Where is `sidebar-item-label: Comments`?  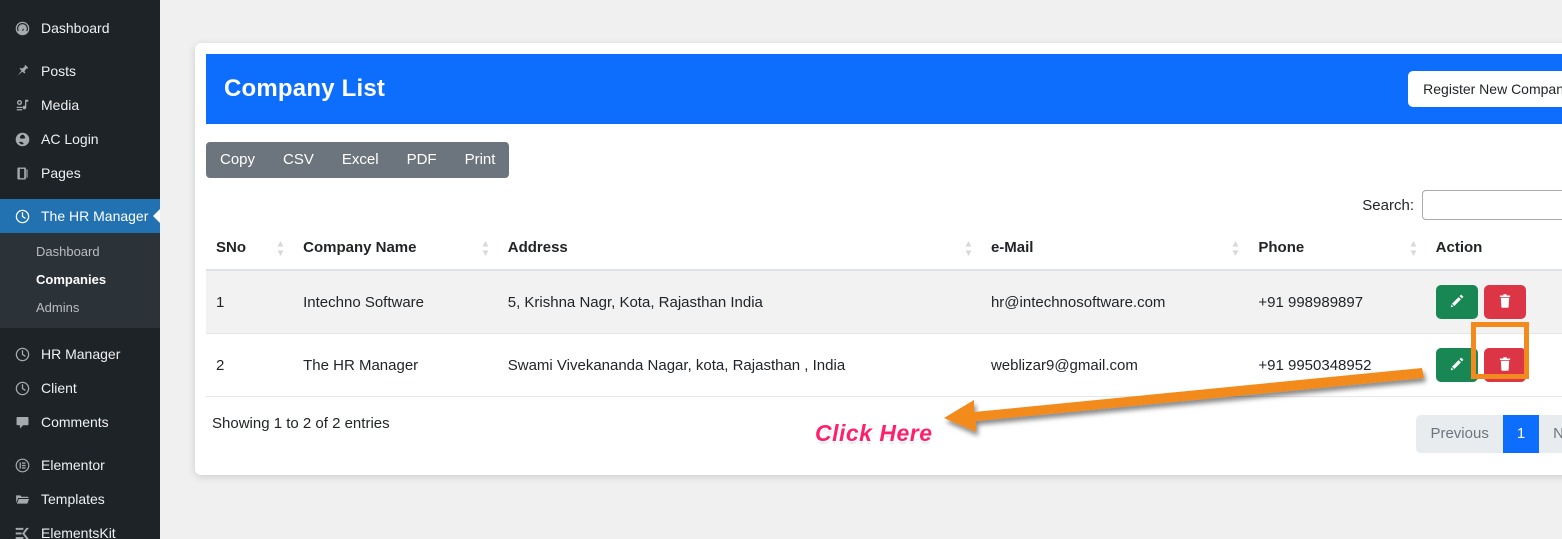 sidebar-item-label: Comments is located at coordinates (75, 422).